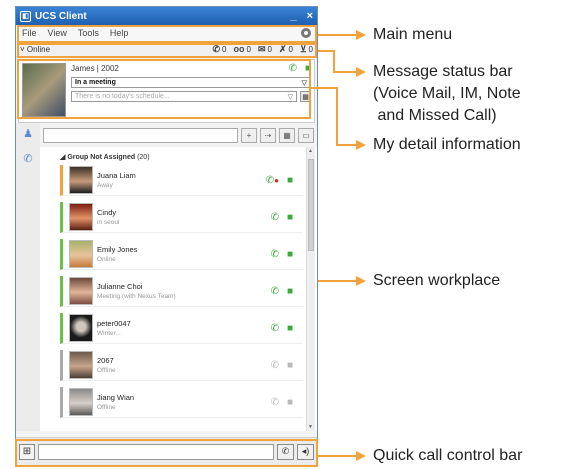 The height and width of the screenshot is (469, 575). What do you see at coordinates (166, 453) in the screenshot?
I see `quick-call-highlight` at bounding box center [166, 453].